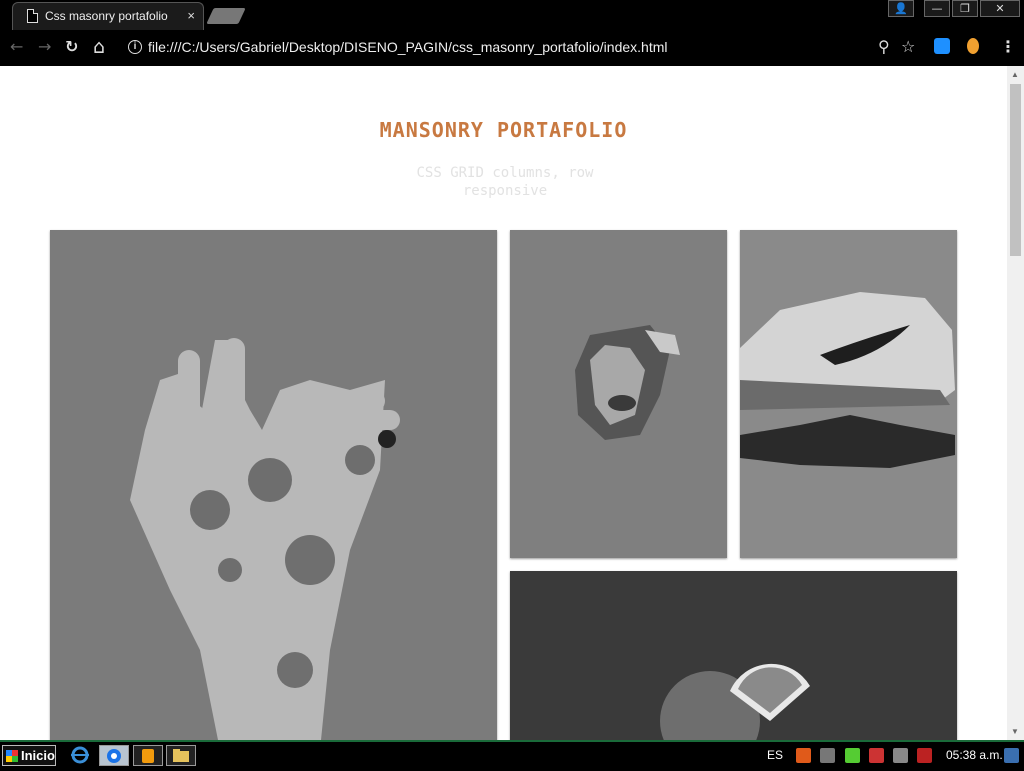 The height and width of the screenshot is (771, 1024). What do you see at coordinates (1015, 403) in the screenshot?
I see `vertical-scrollbar: ▲ ▼` at bounding box center [1015, 403].